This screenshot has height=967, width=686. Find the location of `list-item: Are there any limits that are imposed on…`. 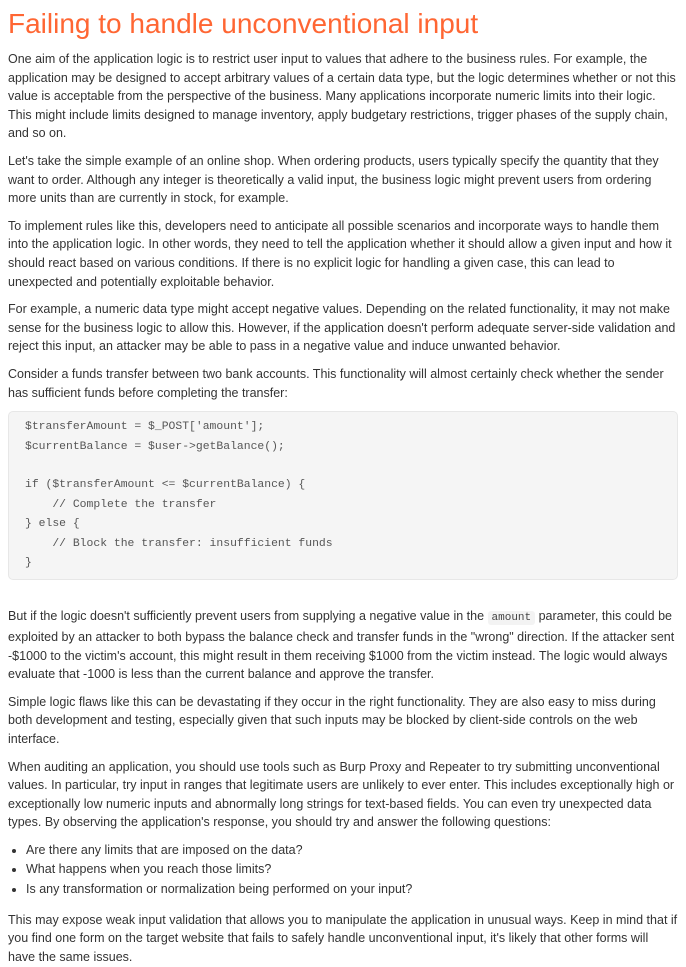

list-item: Are there any limits that are imposed on… is located at coordinates (352, 851).